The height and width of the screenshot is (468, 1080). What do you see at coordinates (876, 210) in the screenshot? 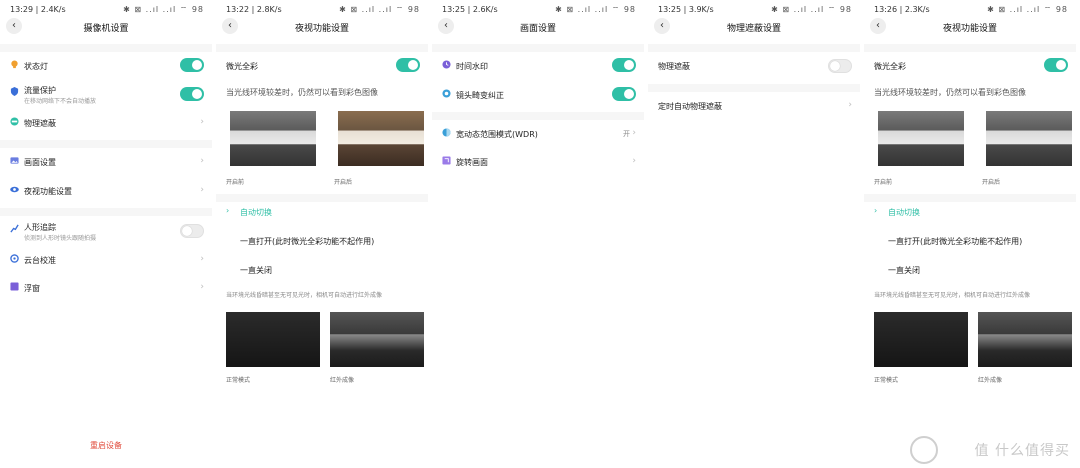
I see `selected-check-icon: ›` at bounding box center [876, 210].